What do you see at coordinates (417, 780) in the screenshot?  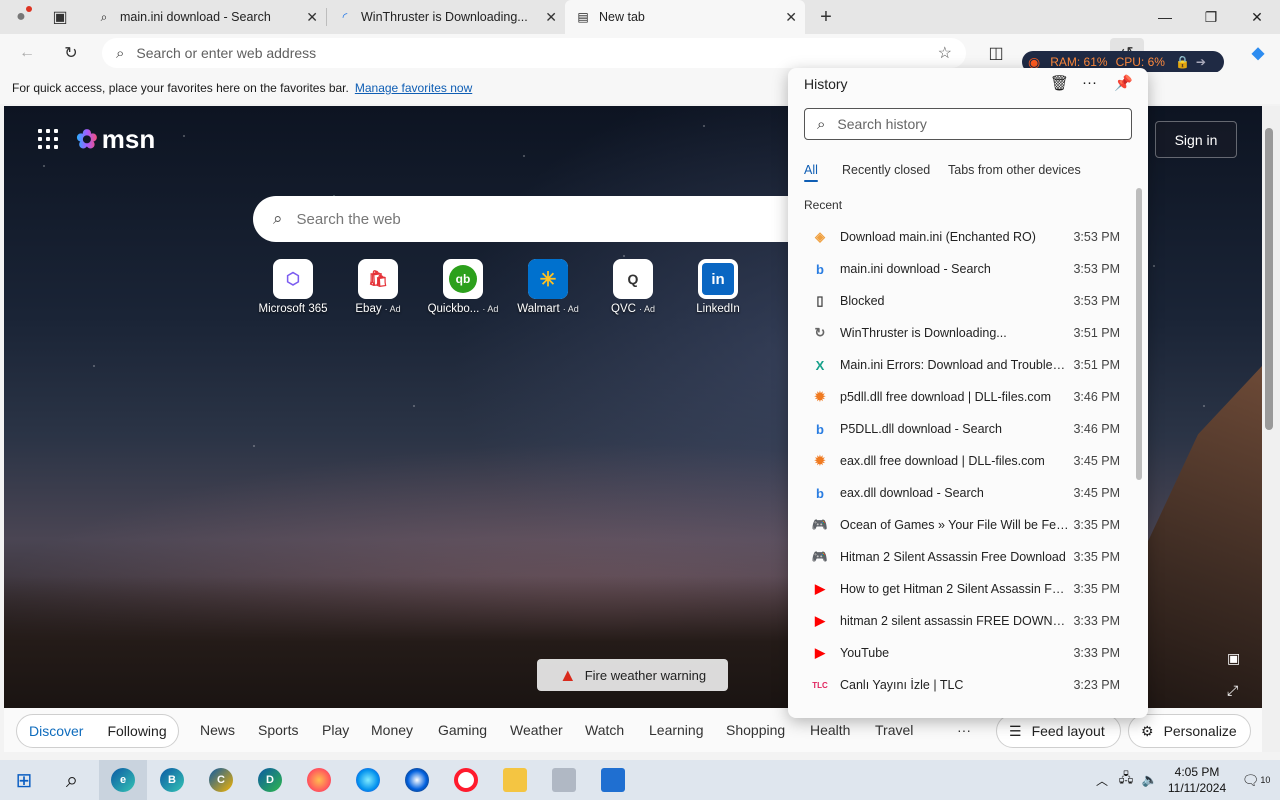 I see `firefox-nightly-taskbar-icon` at bounding box center [417, 780].